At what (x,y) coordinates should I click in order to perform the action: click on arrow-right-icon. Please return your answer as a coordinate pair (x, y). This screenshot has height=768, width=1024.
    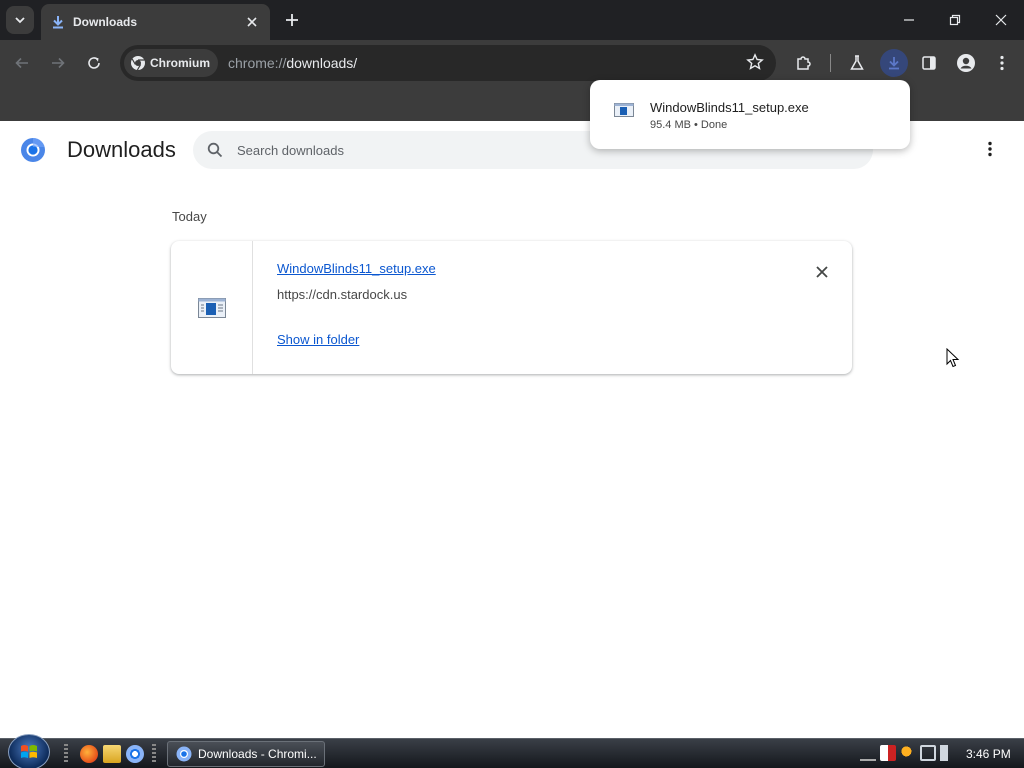
    Looking at the image, I should click on (58, 63).